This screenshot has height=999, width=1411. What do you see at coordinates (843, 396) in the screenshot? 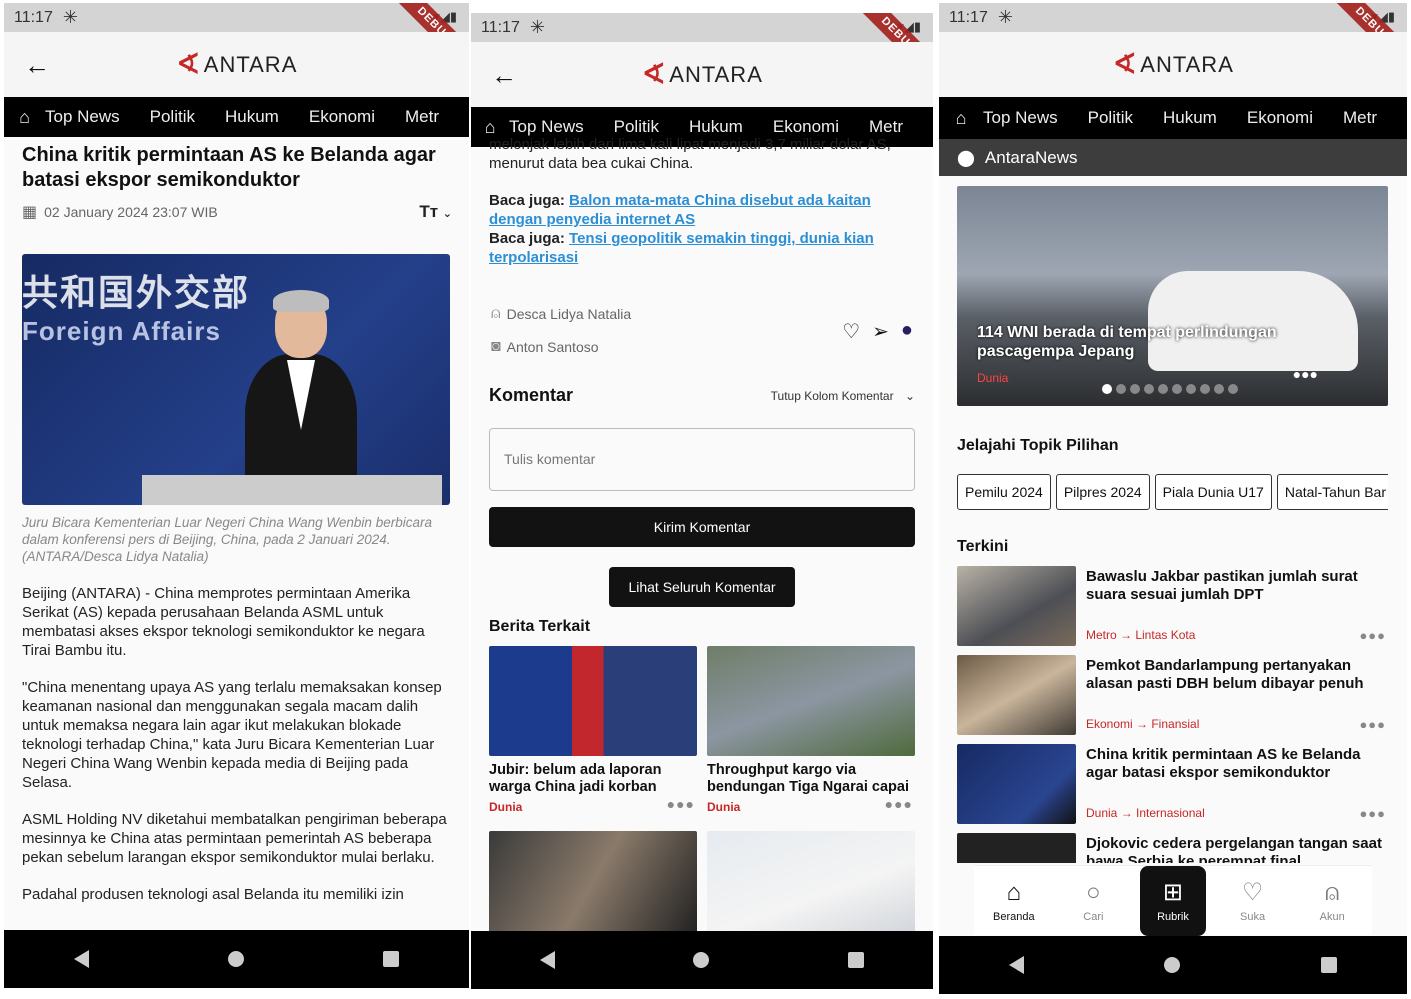
I see `close-comments-toggle: Tutup Kolom Komentar ⌄` at bounding box center [843, 396].